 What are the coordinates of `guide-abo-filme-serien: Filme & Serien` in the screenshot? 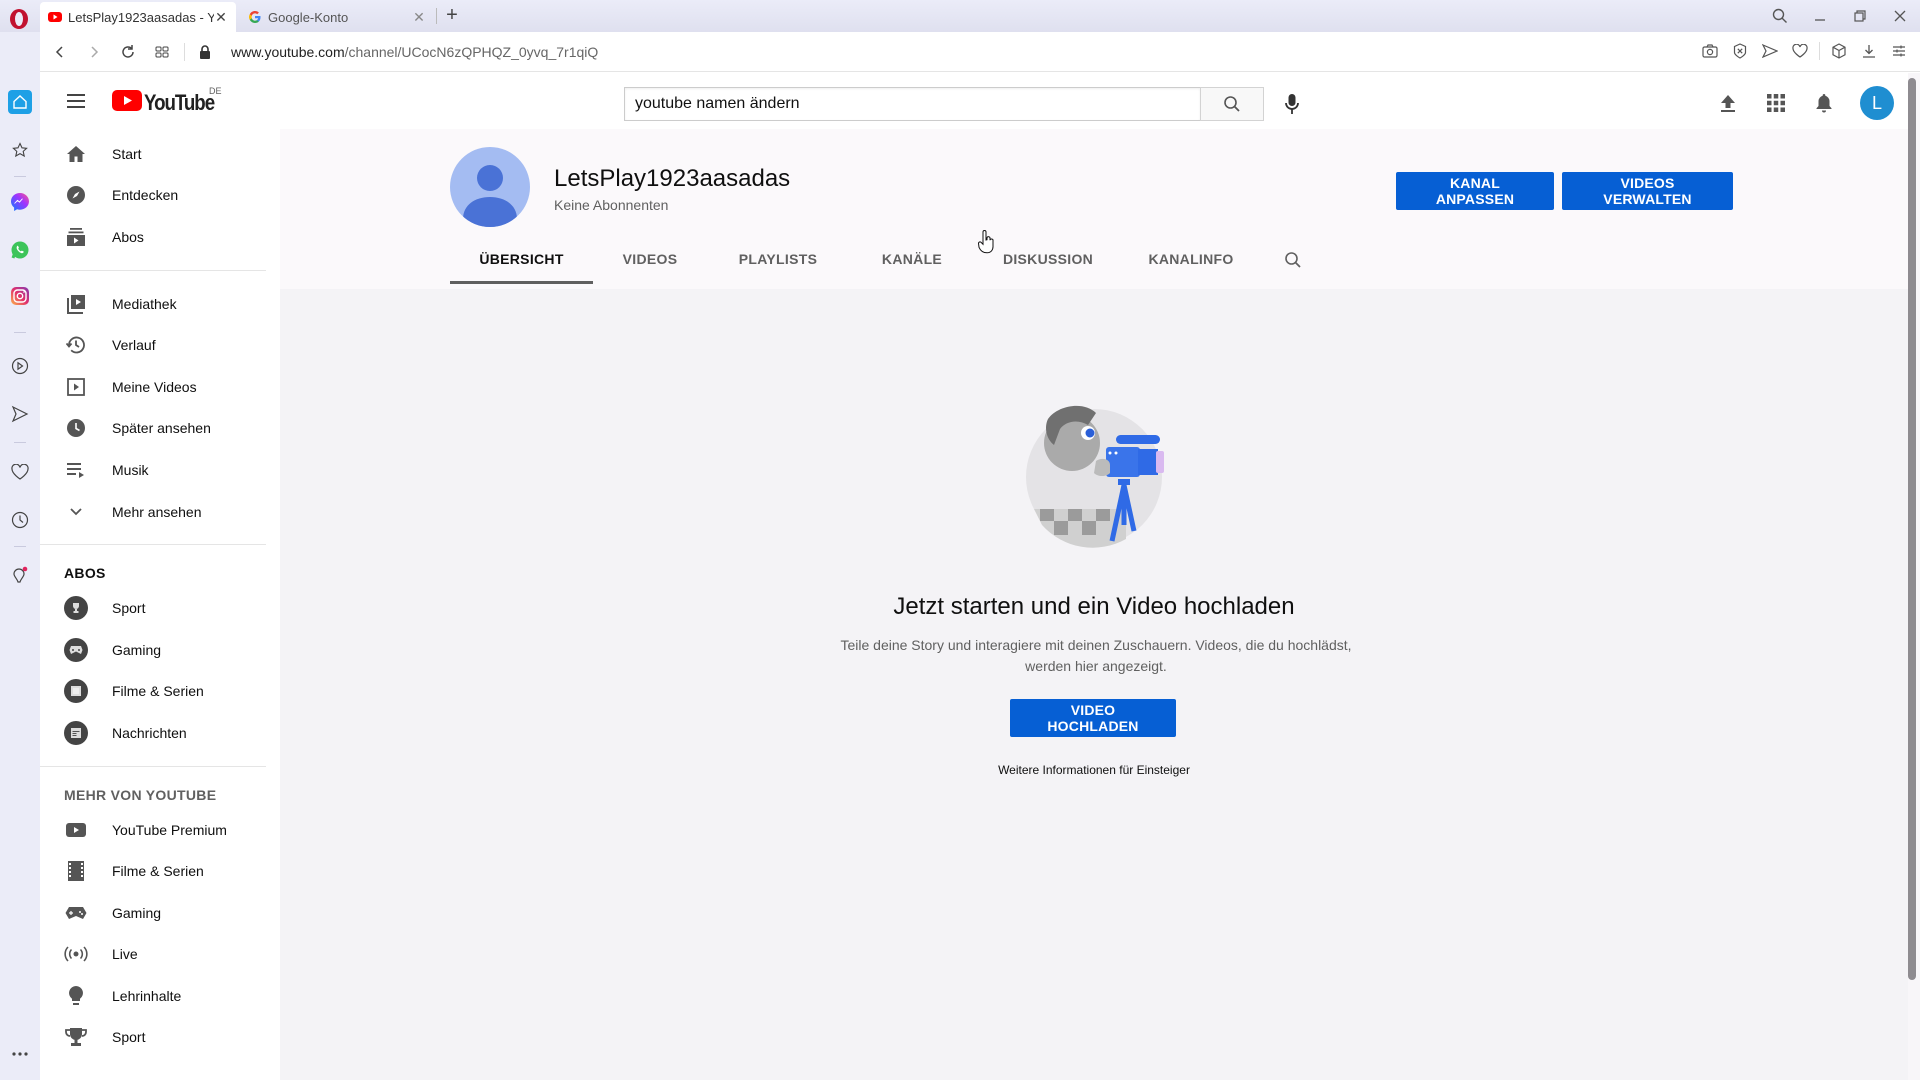 It's located at (160, 692).